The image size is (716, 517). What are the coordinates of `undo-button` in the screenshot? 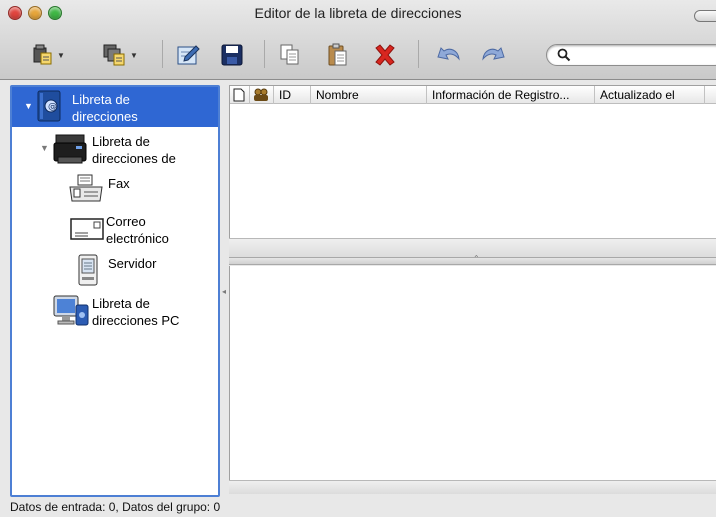 It's located at (449, 55).